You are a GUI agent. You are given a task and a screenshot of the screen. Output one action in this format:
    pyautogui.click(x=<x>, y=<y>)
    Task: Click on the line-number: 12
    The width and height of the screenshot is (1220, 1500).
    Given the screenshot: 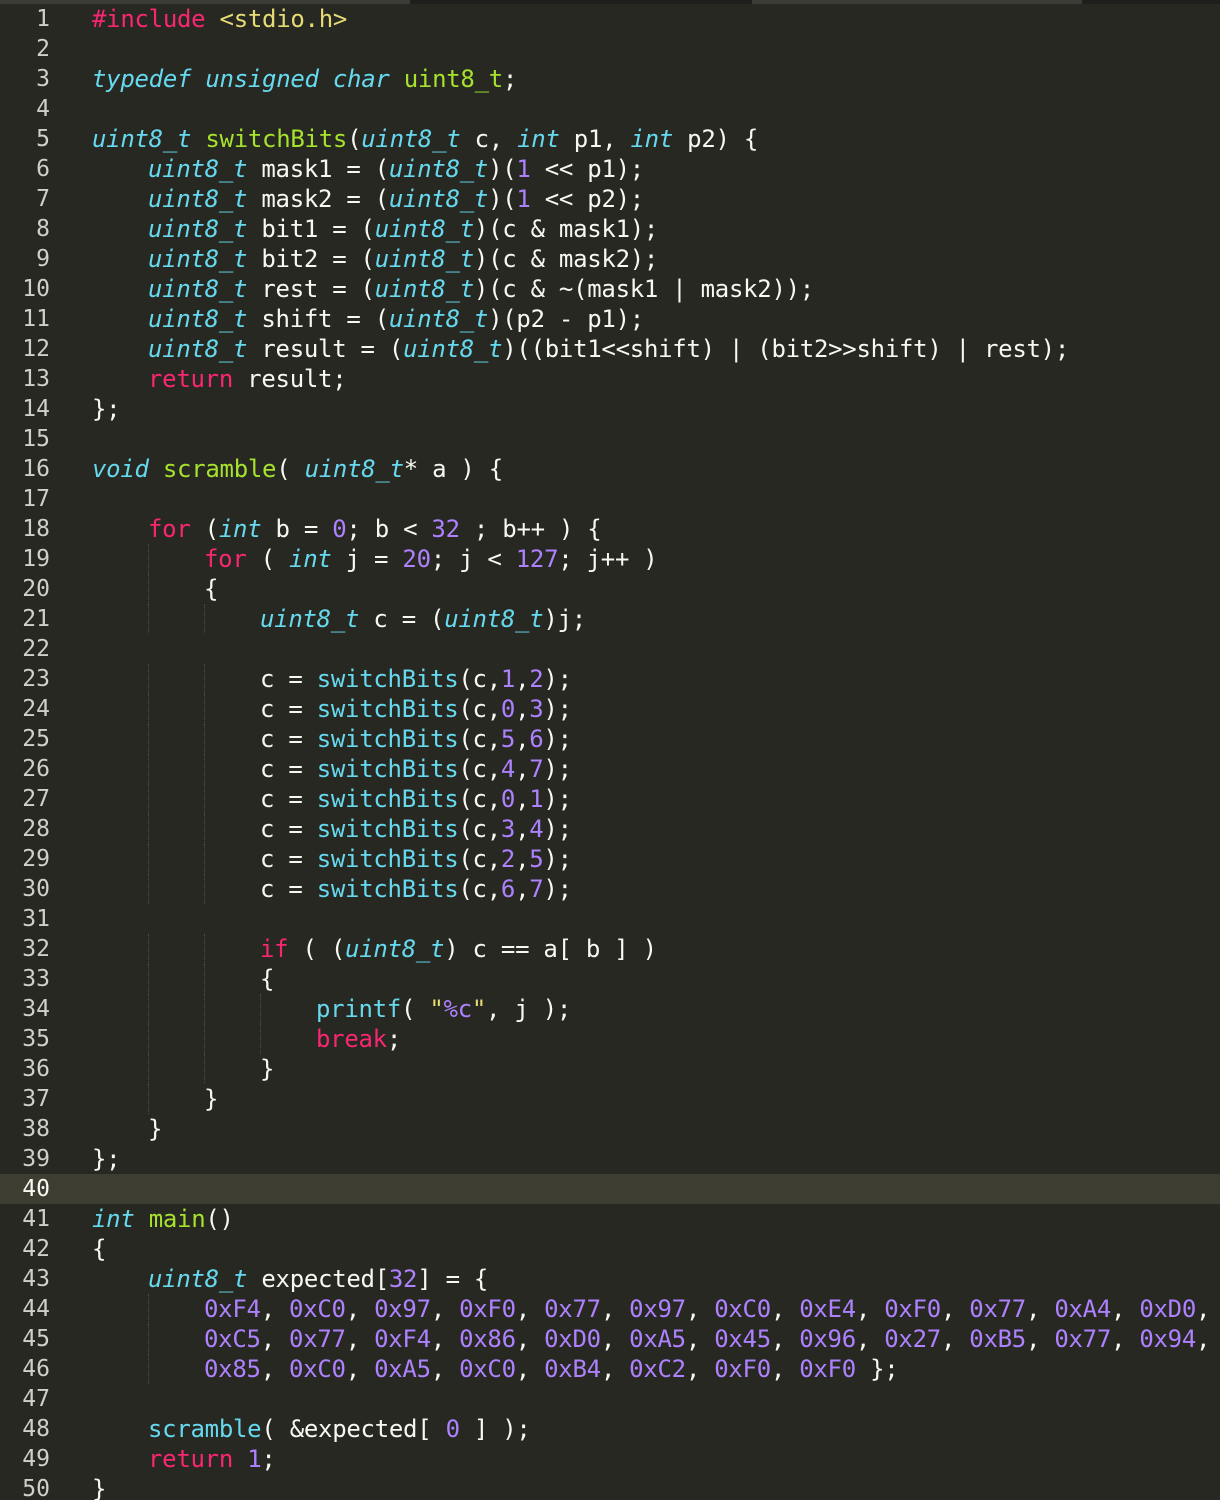 What is the action you would take?
    pyautogui.click(x=36, y=349)
    